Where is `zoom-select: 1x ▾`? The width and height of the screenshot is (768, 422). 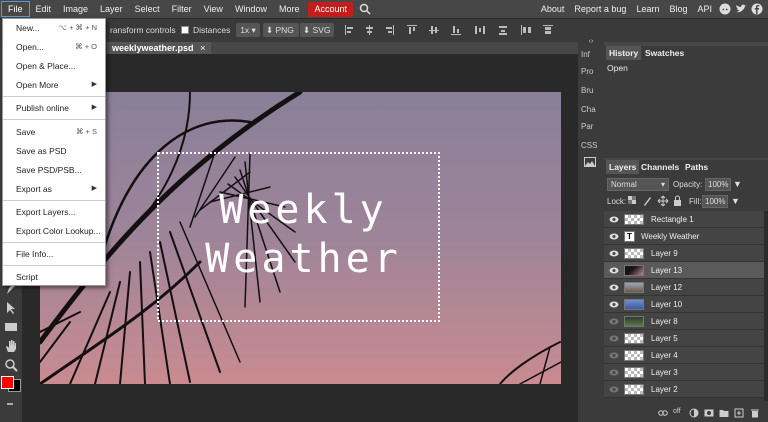
zoom-select: 1x ▾ is located at coordinates (248, 30).